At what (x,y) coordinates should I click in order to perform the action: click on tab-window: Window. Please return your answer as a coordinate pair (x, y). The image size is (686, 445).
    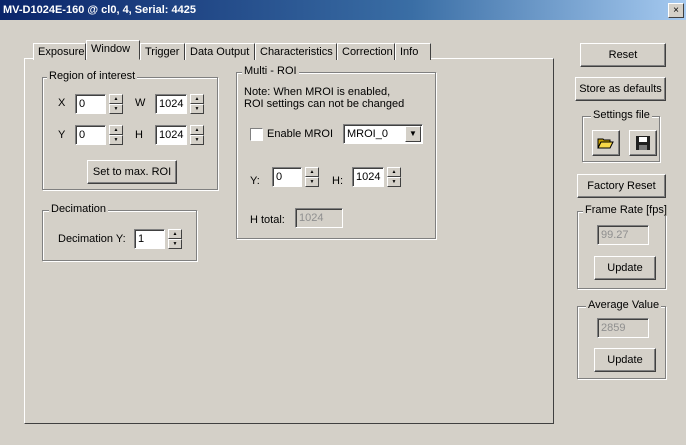
    Looking at the image, I should click on (113, 50).